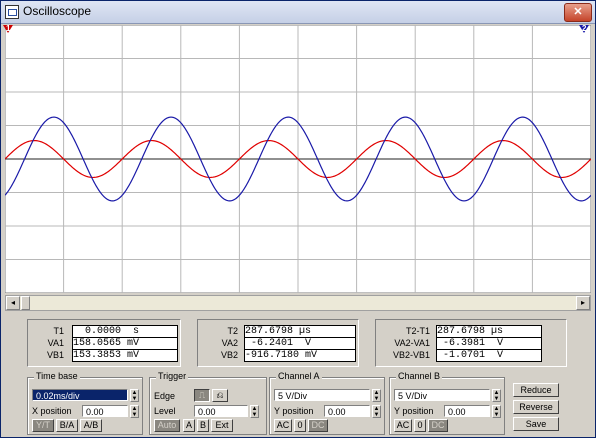 The width and height of the screenshot is (596, 438). What do you see at coordinates (165, 396) in the screenshot?
I see `edge-label: Edge` at bounding box center [165, 396].